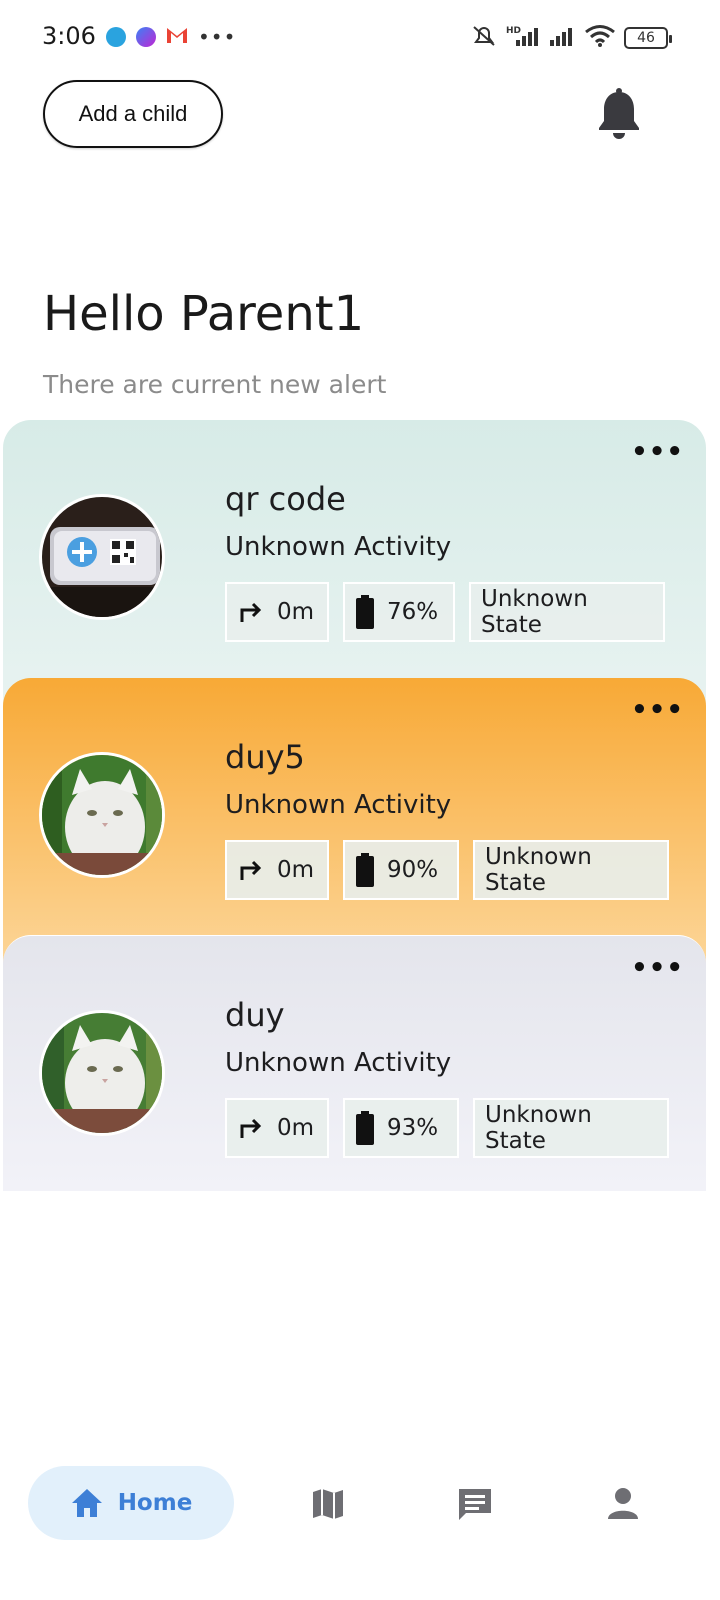  I want to click on wifi-icon, so click(600, 38).